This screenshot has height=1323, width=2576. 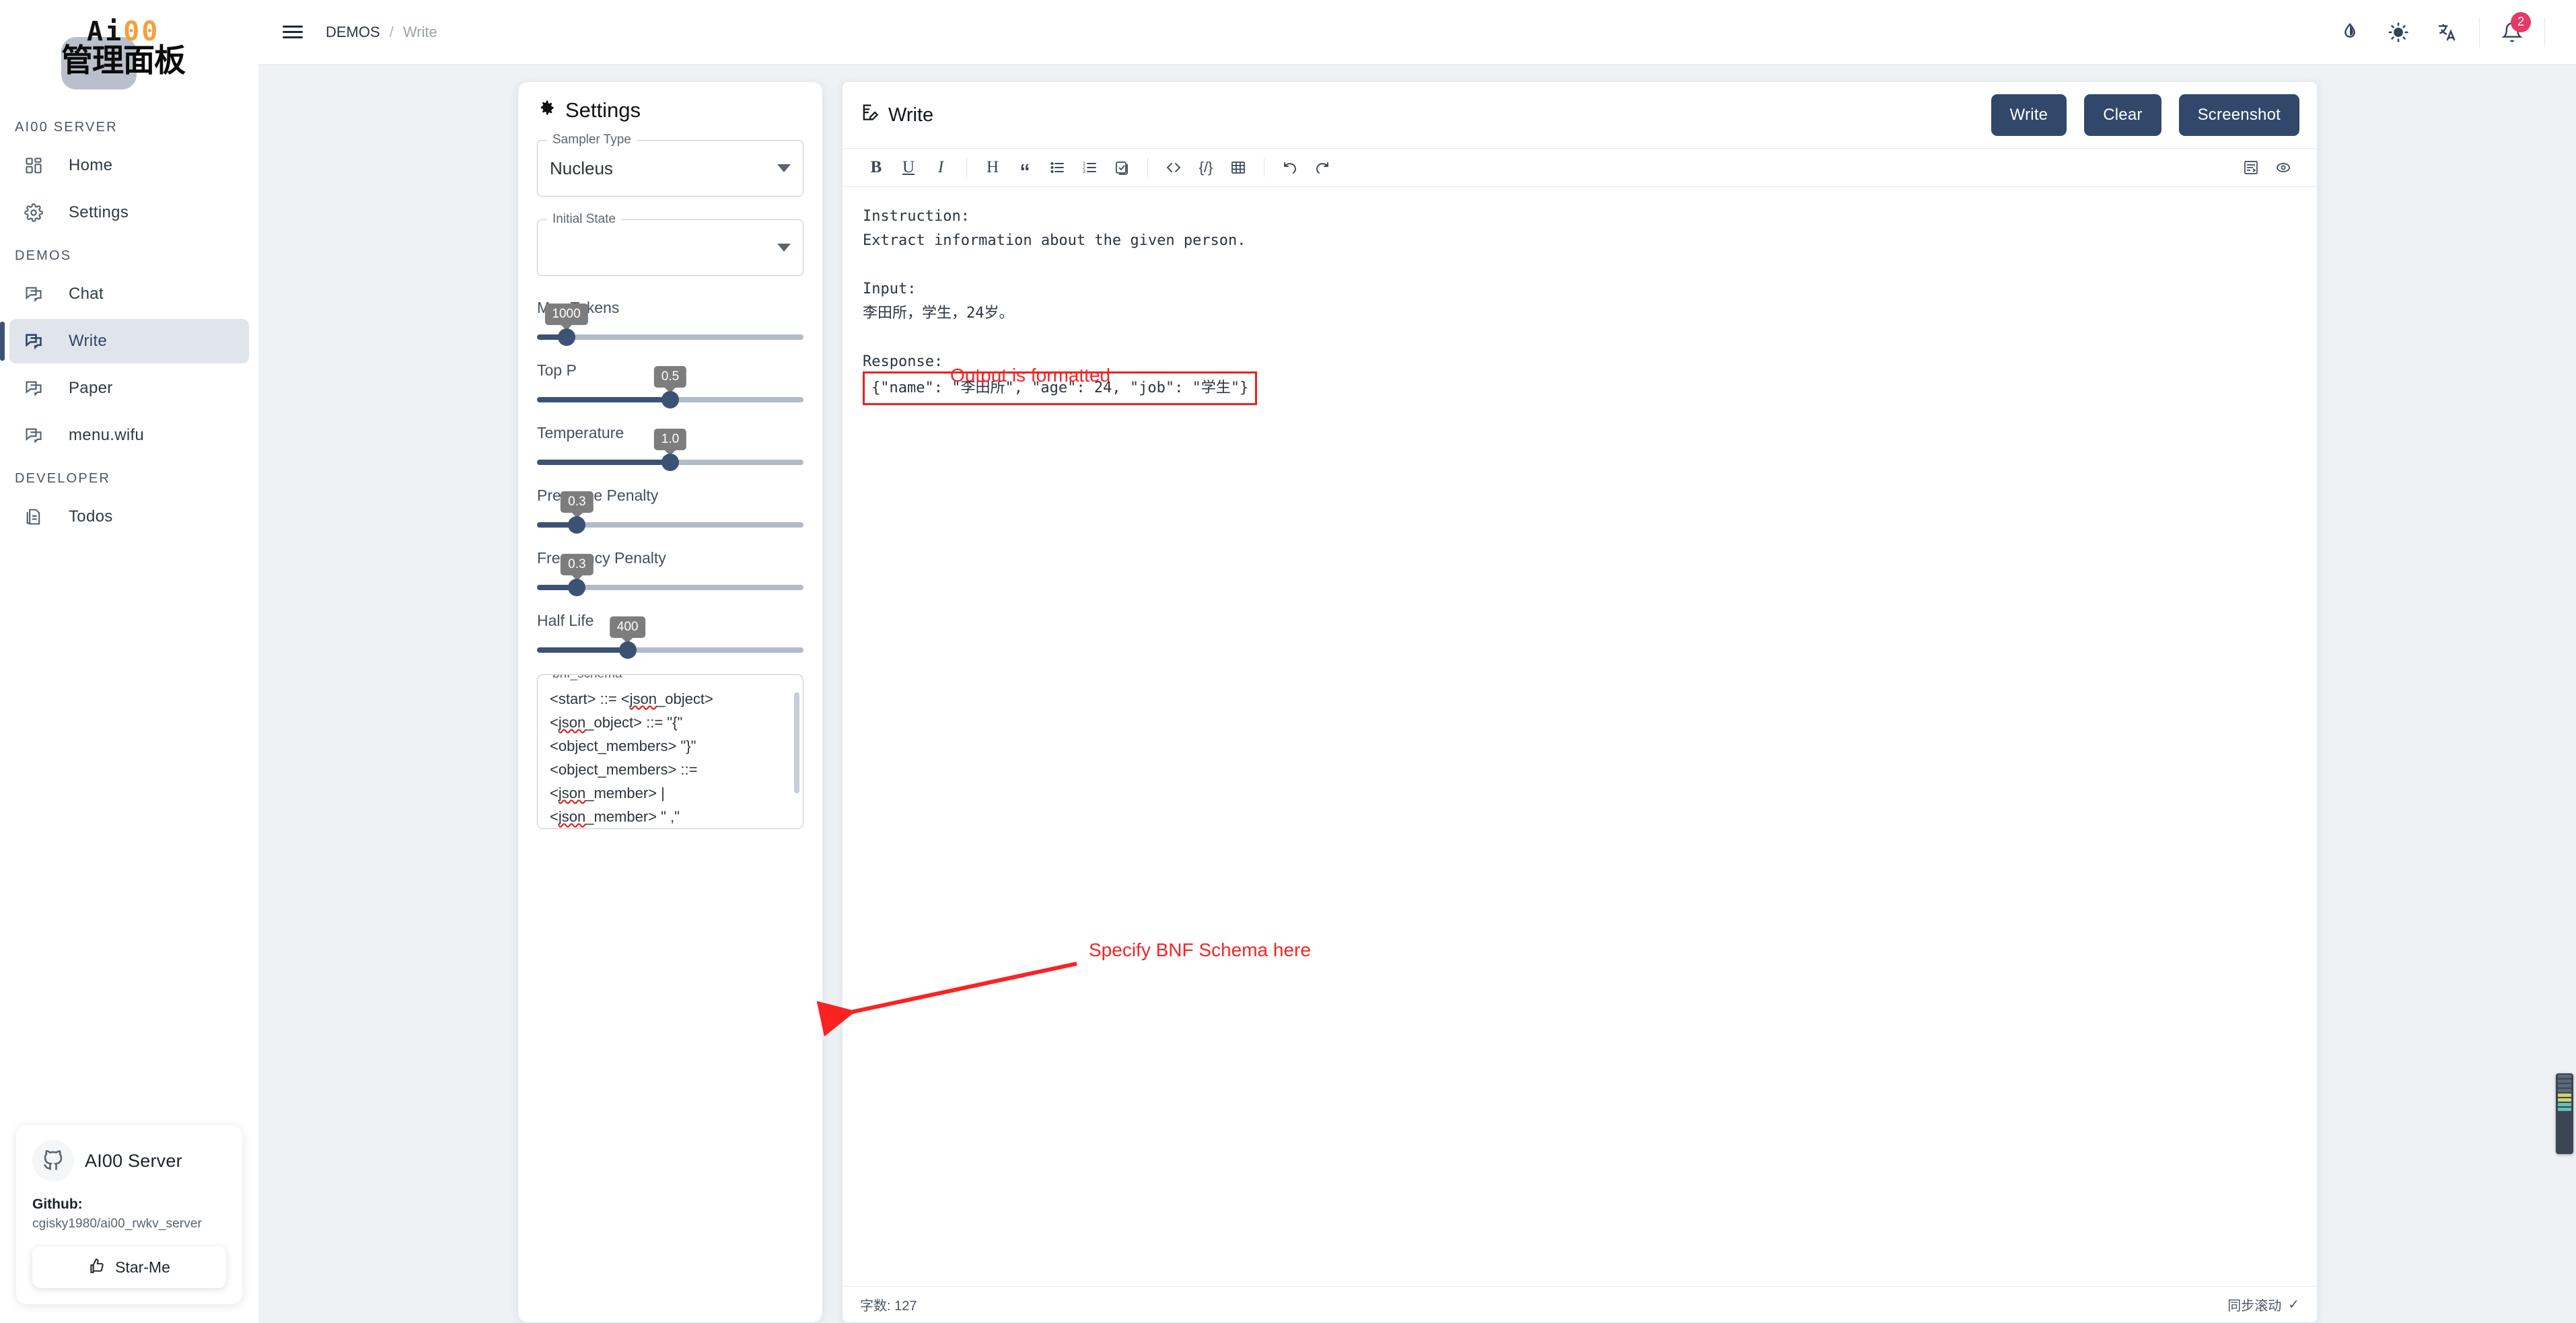 I want to click on hamburger-icon, so click(x=293, y=32).